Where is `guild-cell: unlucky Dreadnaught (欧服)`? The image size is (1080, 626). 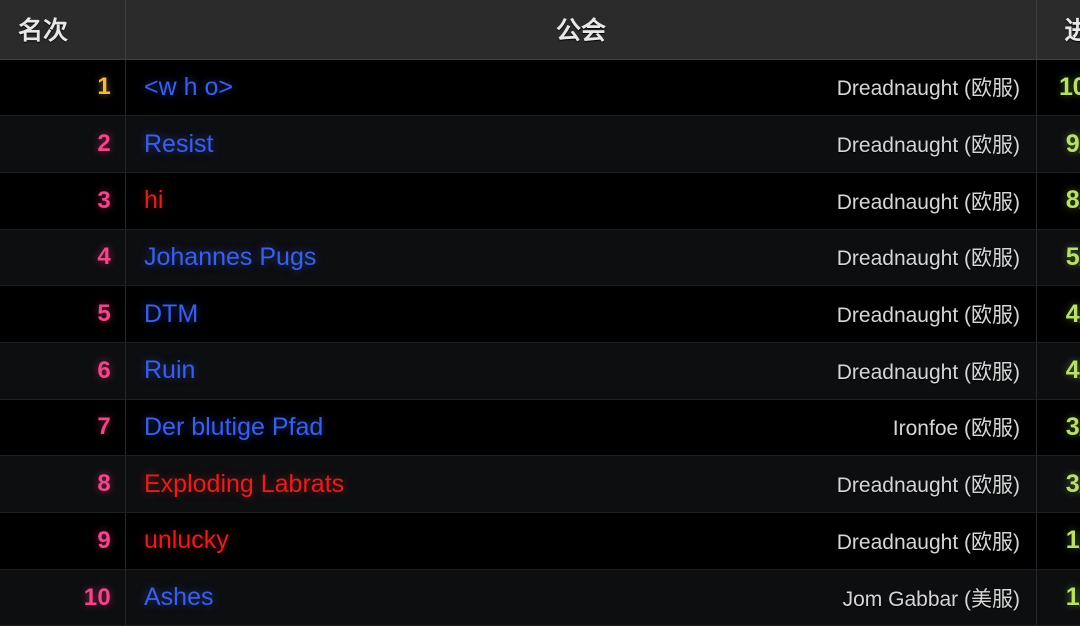
guild-cell: unlucky Dreadnaught (欧服) is located at coordinates (581, 541).